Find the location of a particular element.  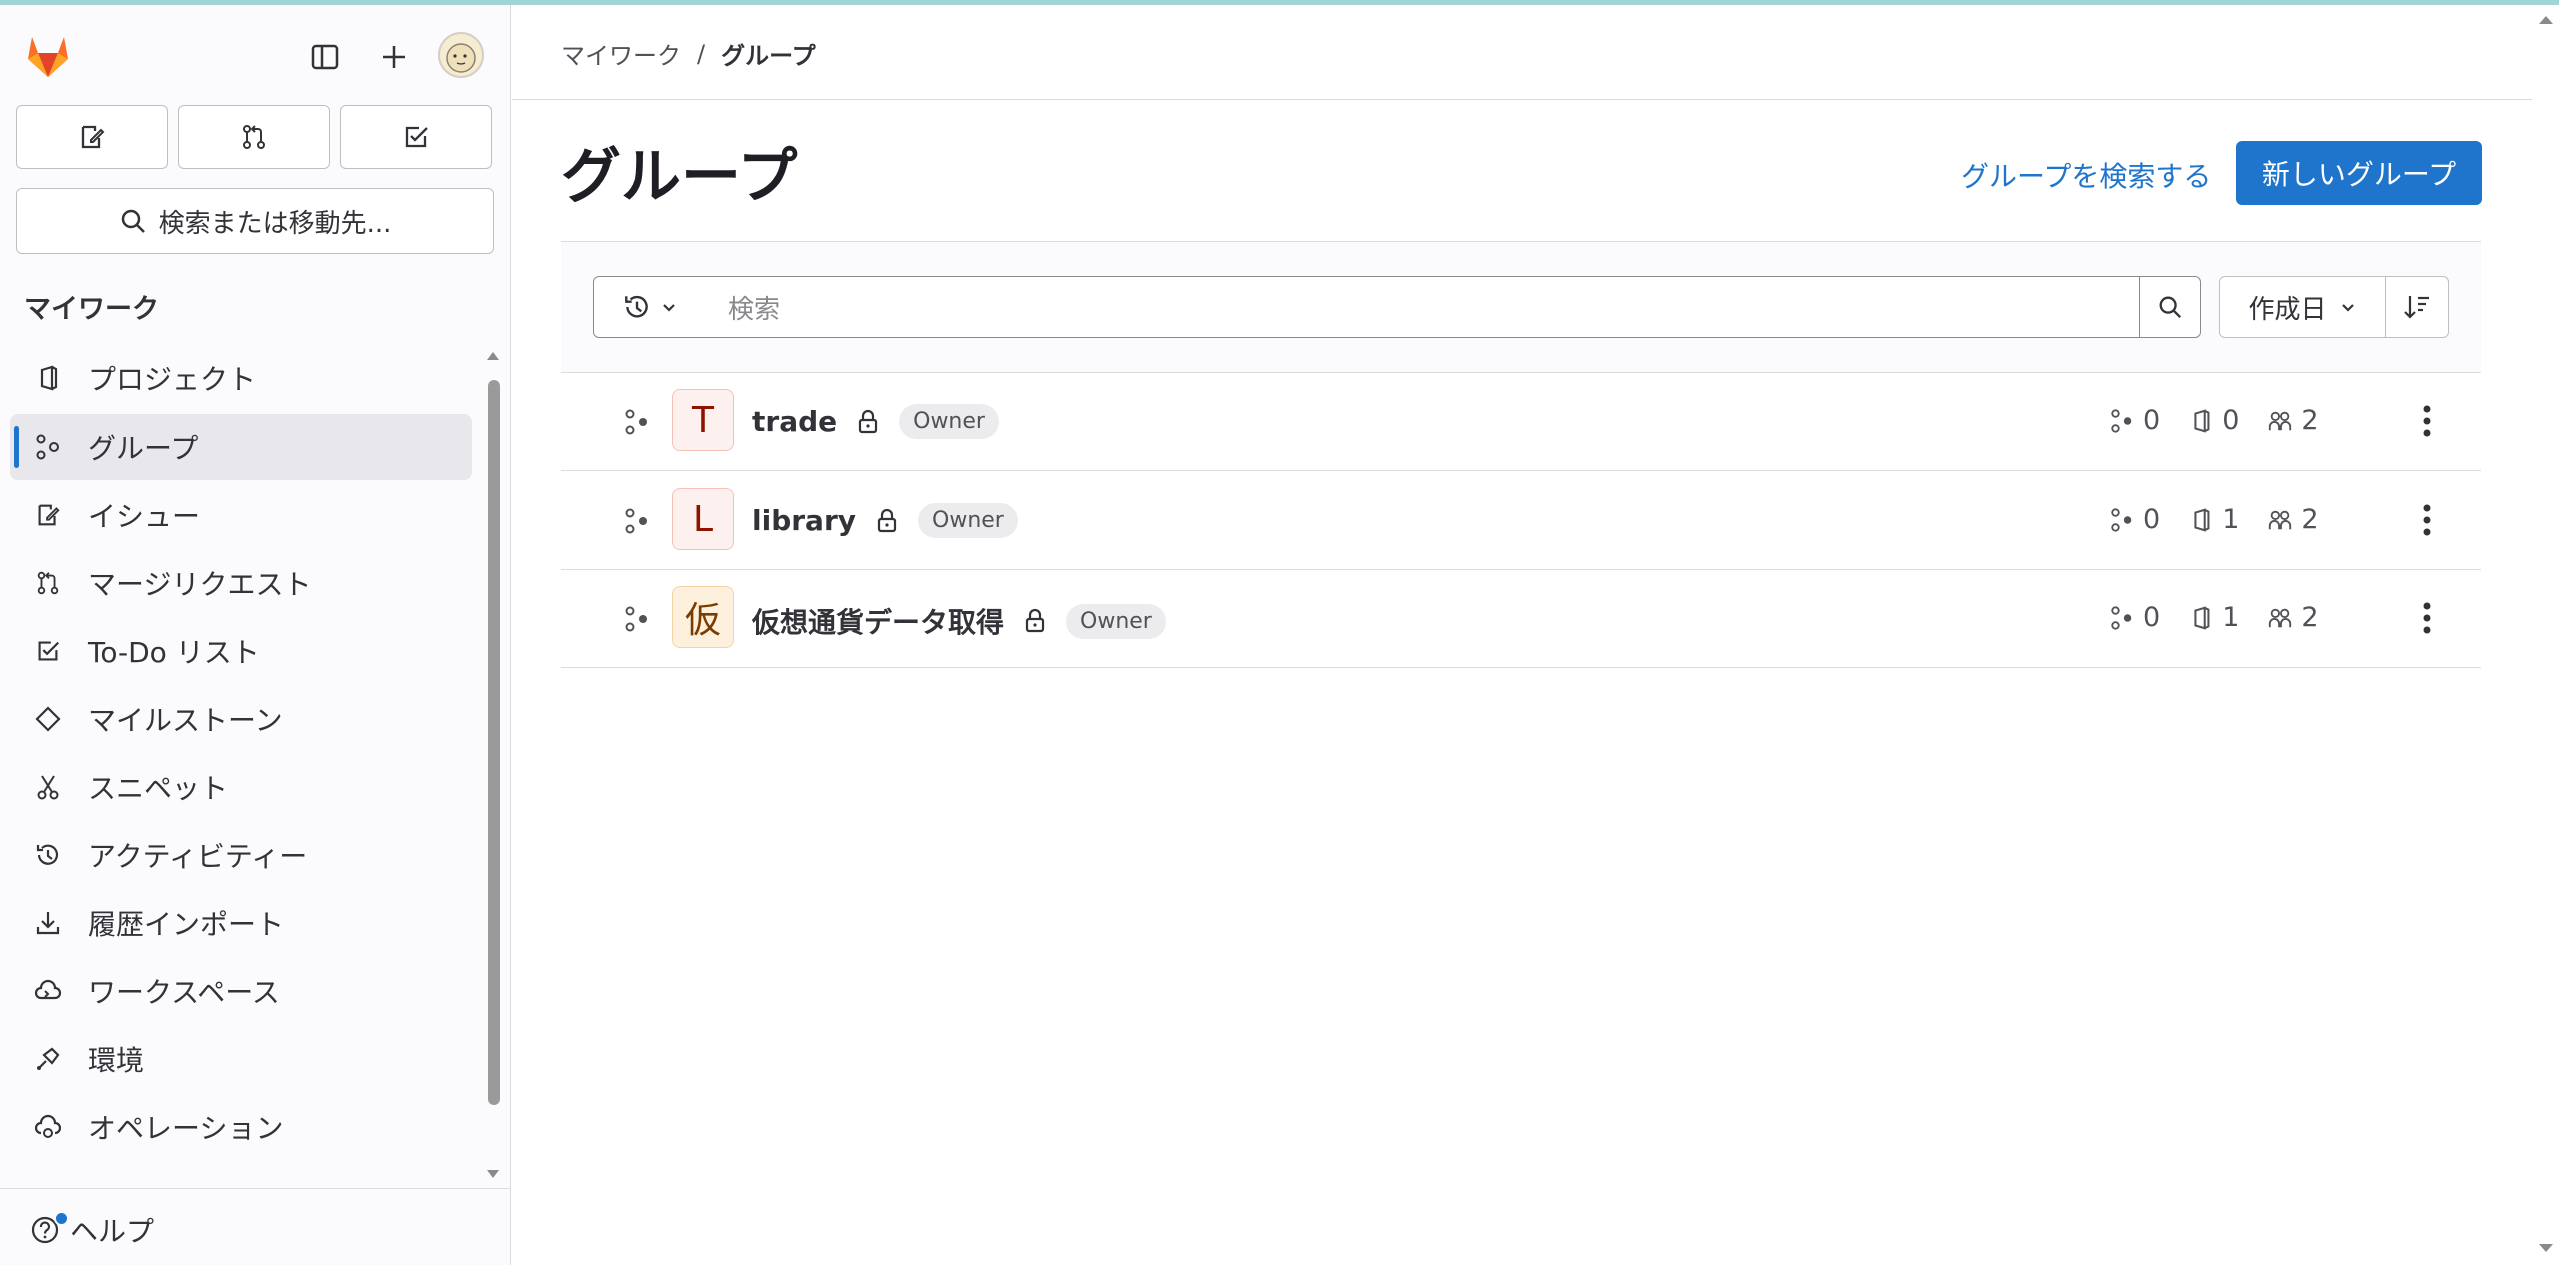

group-row: L library Owner 0 1 2 is located at coordinates (1521, 520).